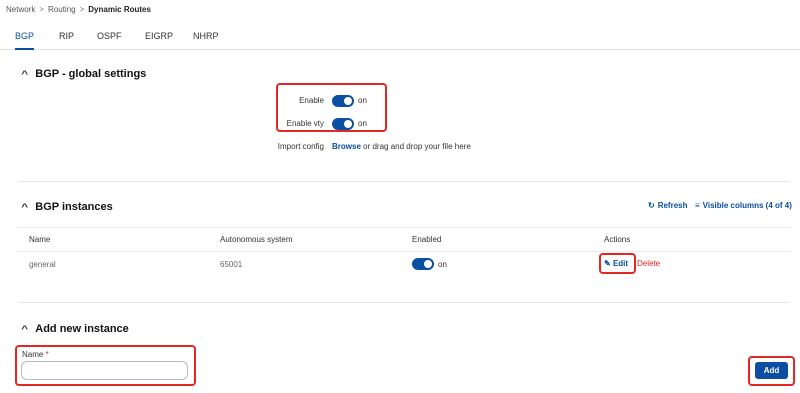 This screenshot has width=800, height=393. What do you see at coordinates (404, 251) in the screenshot?
I see `table-header-border` at bounding box center [404, 251].